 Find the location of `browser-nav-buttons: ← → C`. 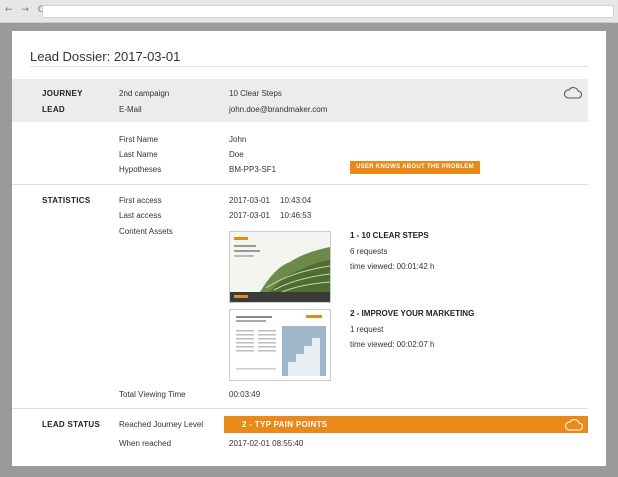

browser-nav-buttons: ← → C is located at coordinates (26, 10).